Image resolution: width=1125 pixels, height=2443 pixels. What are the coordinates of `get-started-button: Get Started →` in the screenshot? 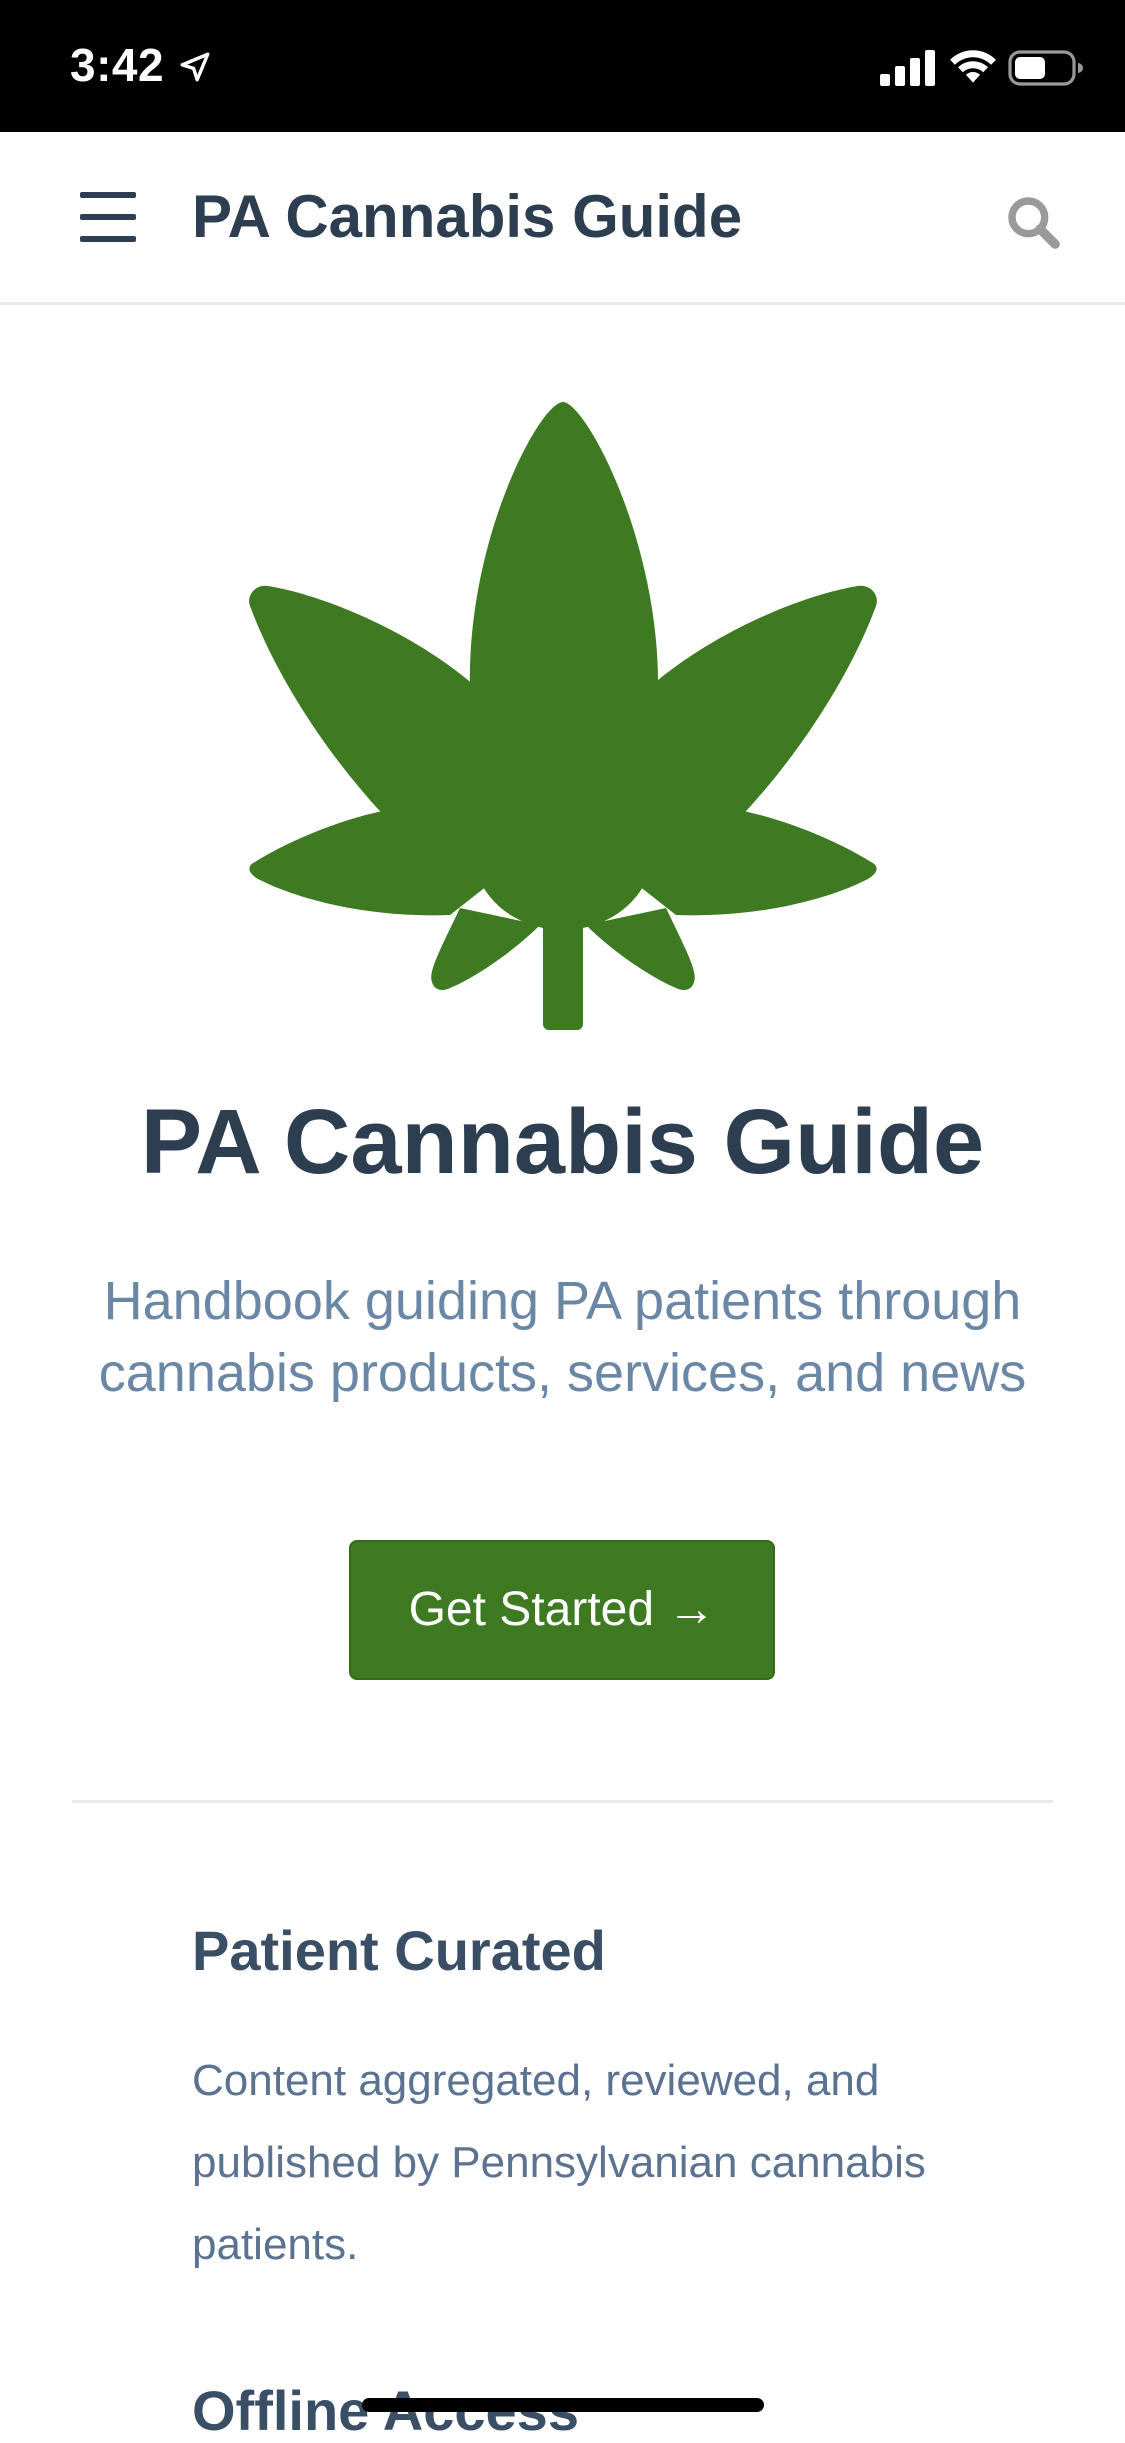 It's located at (562, 1610).